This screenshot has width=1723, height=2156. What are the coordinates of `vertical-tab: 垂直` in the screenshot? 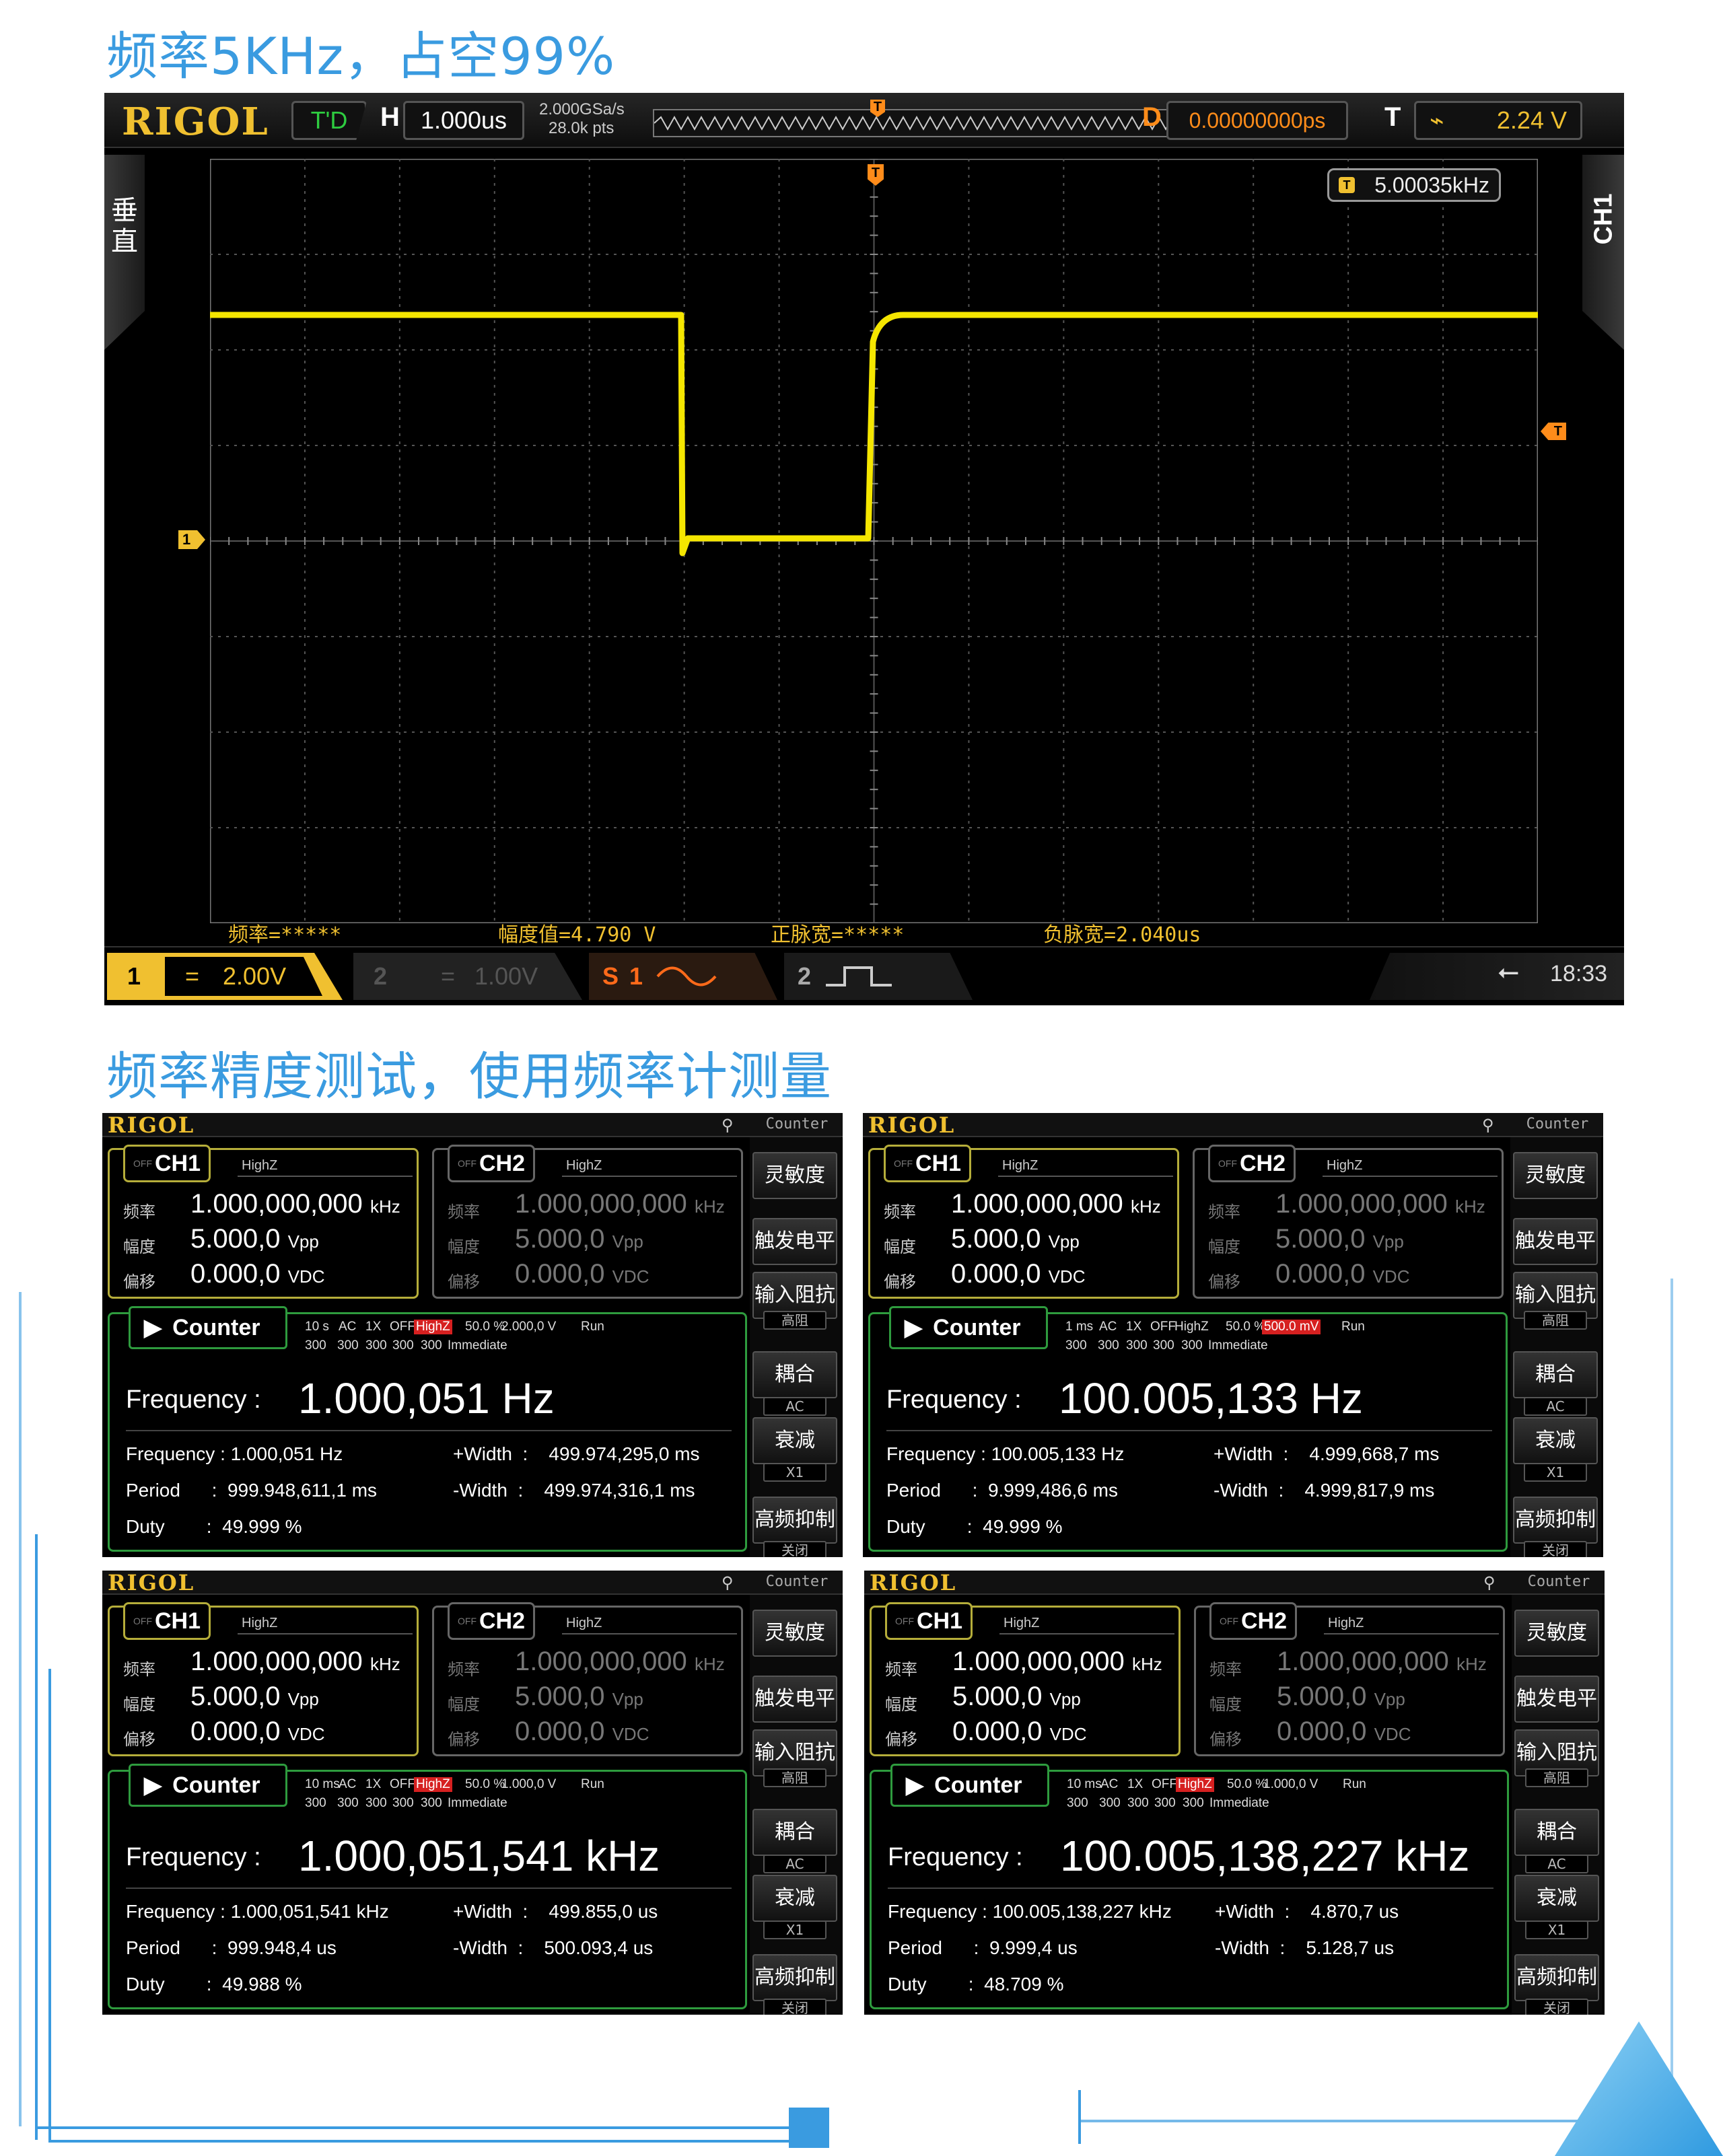 It's located at (125, 252).